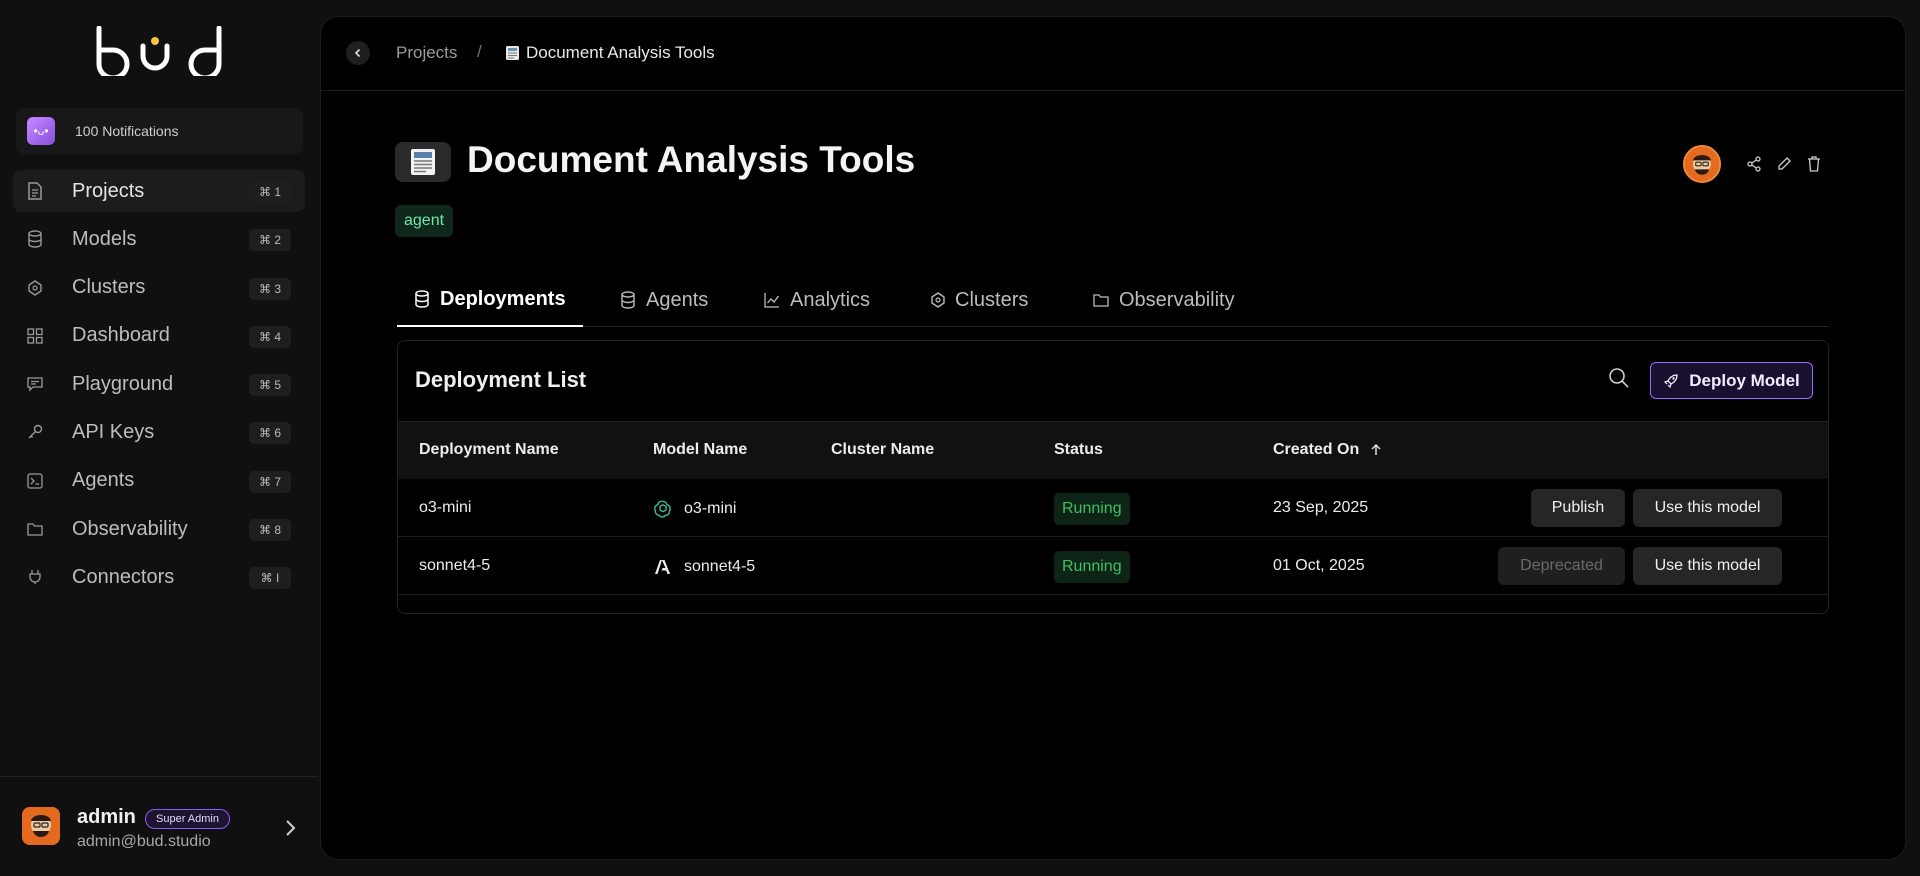 The width and height of the screenshot is (1920, 876). What do you see at coordinates (35, 191) in the screenshot?
I see `document-icon` at bounding box center [35, 191].